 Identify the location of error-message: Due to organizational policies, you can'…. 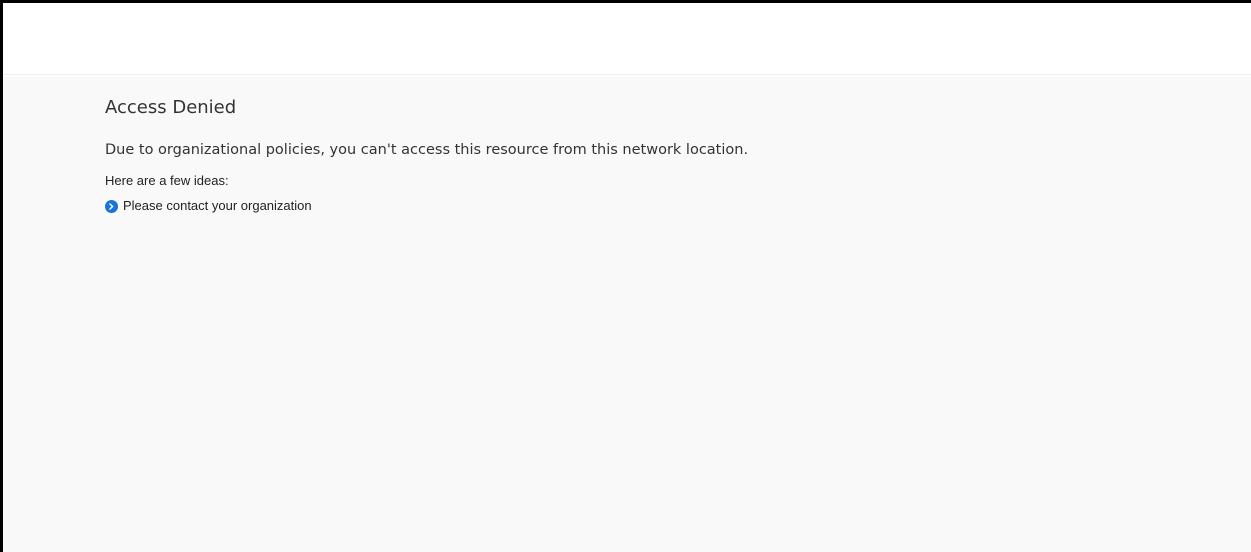
(427, 150).